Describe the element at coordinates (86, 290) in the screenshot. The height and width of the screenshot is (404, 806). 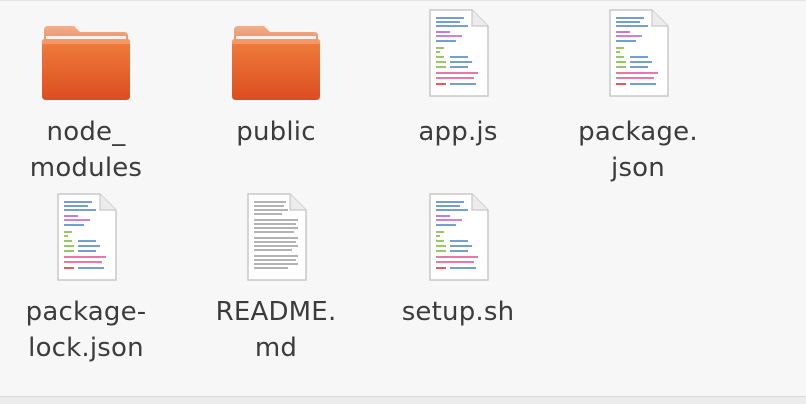
I see `file-item-package-lock-json: package- lock.json` at that location.